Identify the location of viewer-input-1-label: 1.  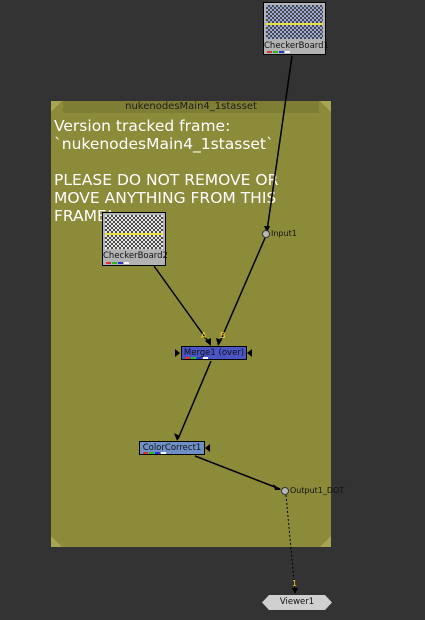
(295, 583).